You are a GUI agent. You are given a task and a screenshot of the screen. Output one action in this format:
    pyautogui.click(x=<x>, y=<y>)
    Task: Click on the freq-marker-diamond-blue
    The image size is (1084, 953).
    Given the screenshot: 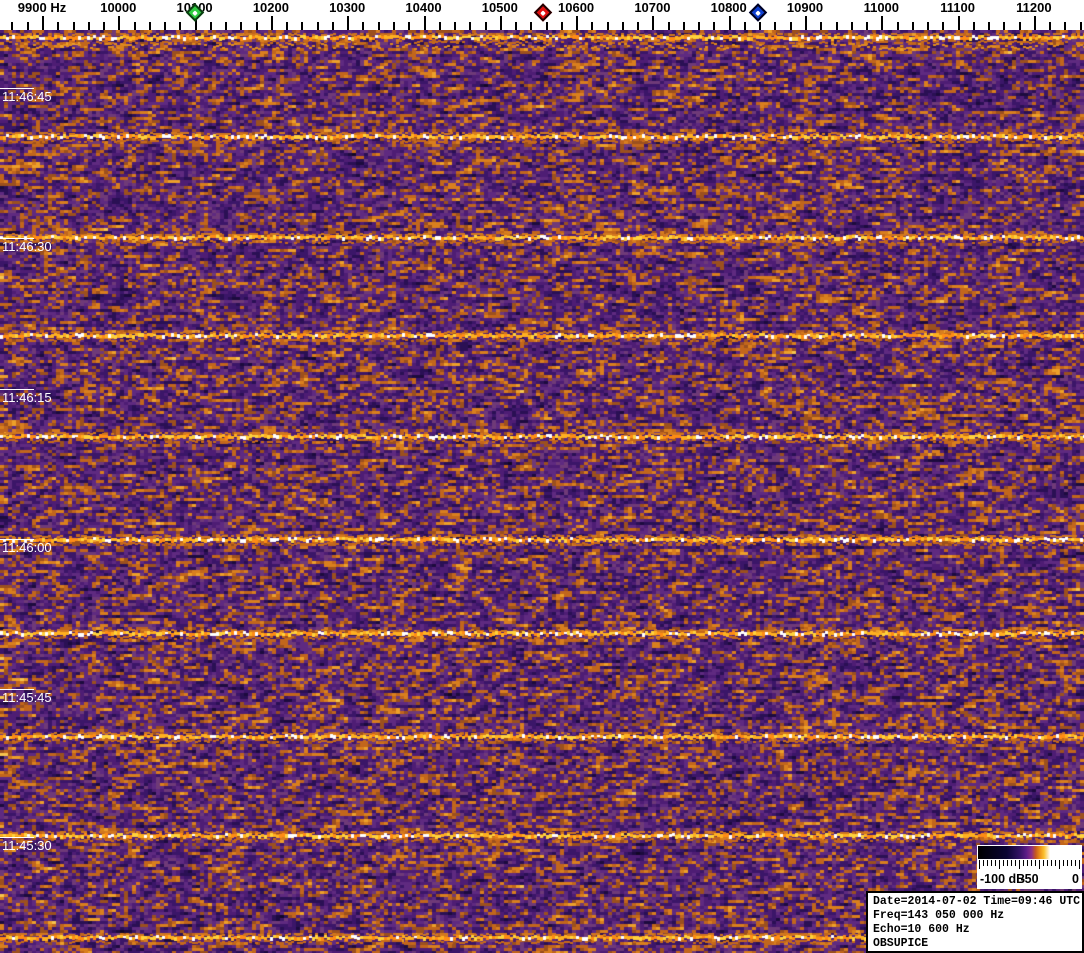 What is the action you would take?
    pyautogui.click(x=757, y=12)
    